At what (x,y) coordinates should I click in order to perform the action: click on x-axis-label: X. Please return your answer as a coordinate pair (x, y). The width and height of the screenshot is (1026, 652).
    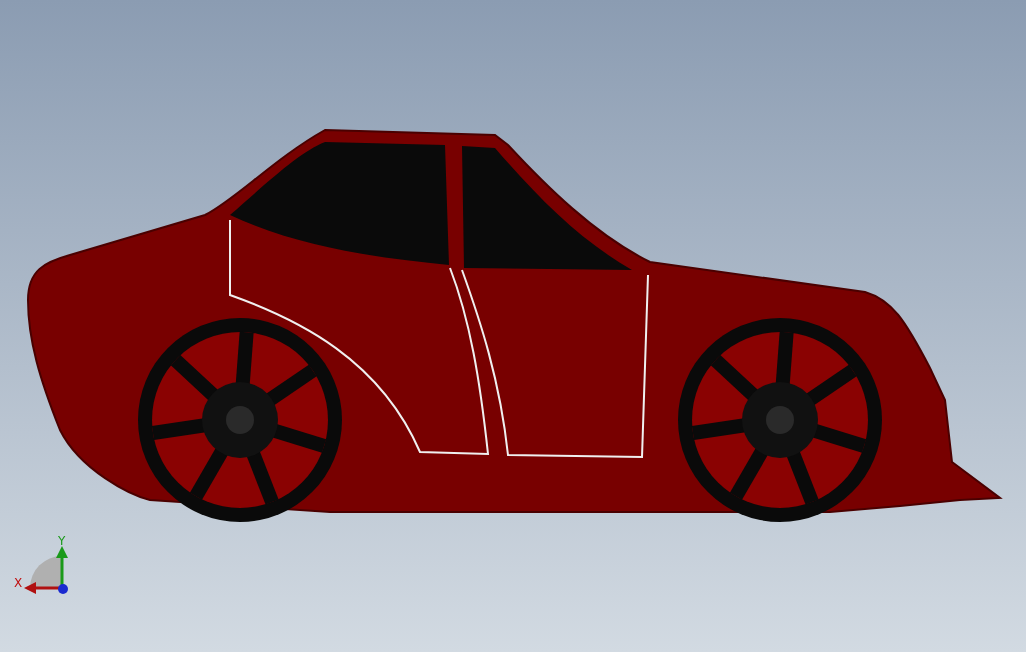
    Looking at the image, I should click on (18, 583).